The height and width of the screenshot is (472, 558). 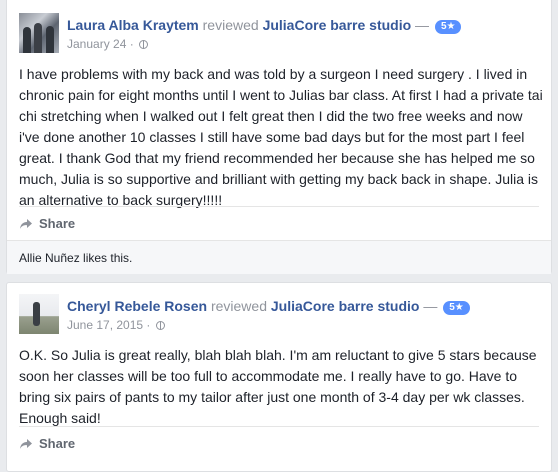 I want to click on review-date: June 17, 2015 ·, so click(x=108, y=325).